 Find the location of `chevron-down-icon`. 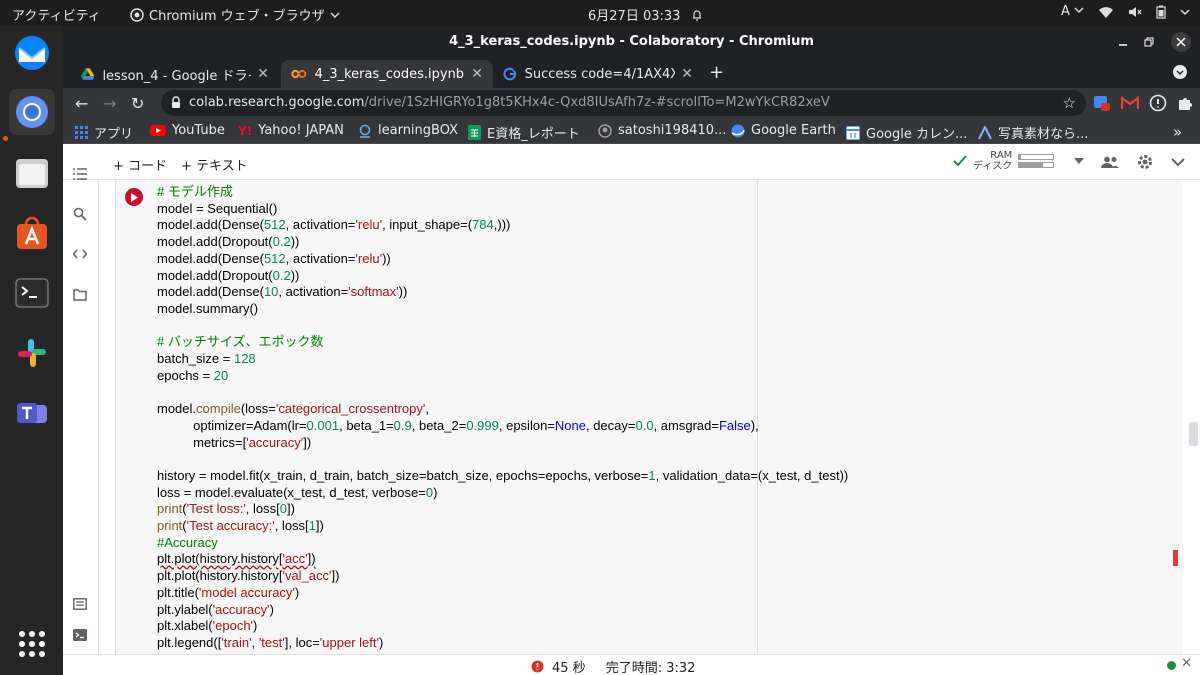

chevron-down-icon is located at coordinates (1185, 11).